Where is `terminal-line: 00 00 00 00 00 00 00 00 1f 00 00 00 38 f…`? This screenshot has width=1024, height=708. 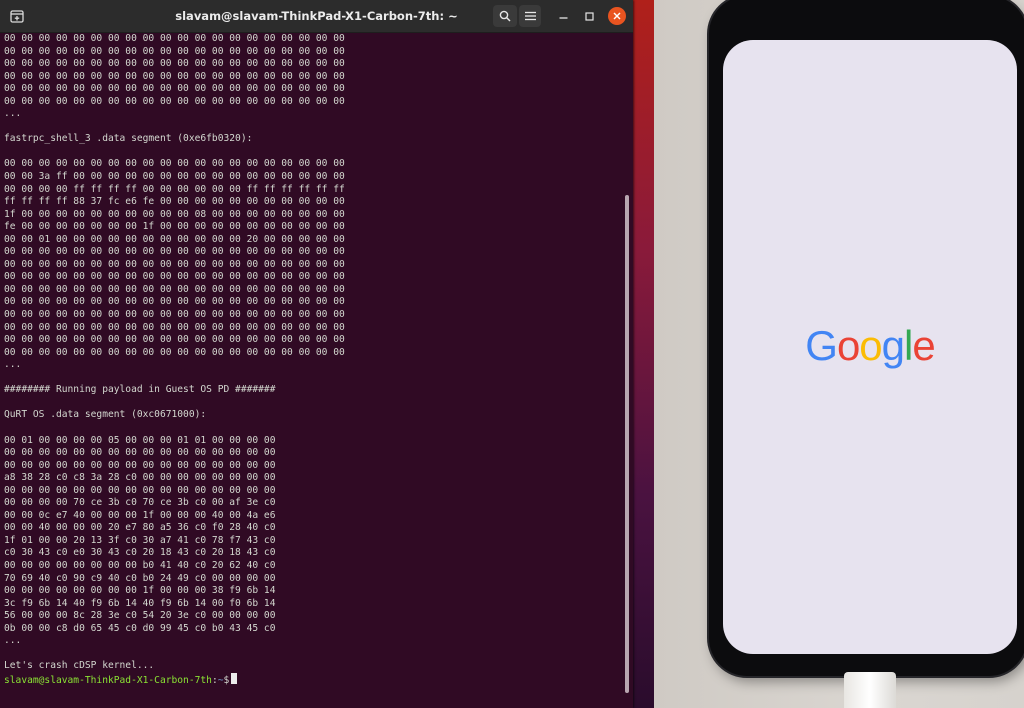 terminal-line: 00 00 00 00 00 00 00 00 1f 00 00 00 38 f… is located at coordinates (140, 591).